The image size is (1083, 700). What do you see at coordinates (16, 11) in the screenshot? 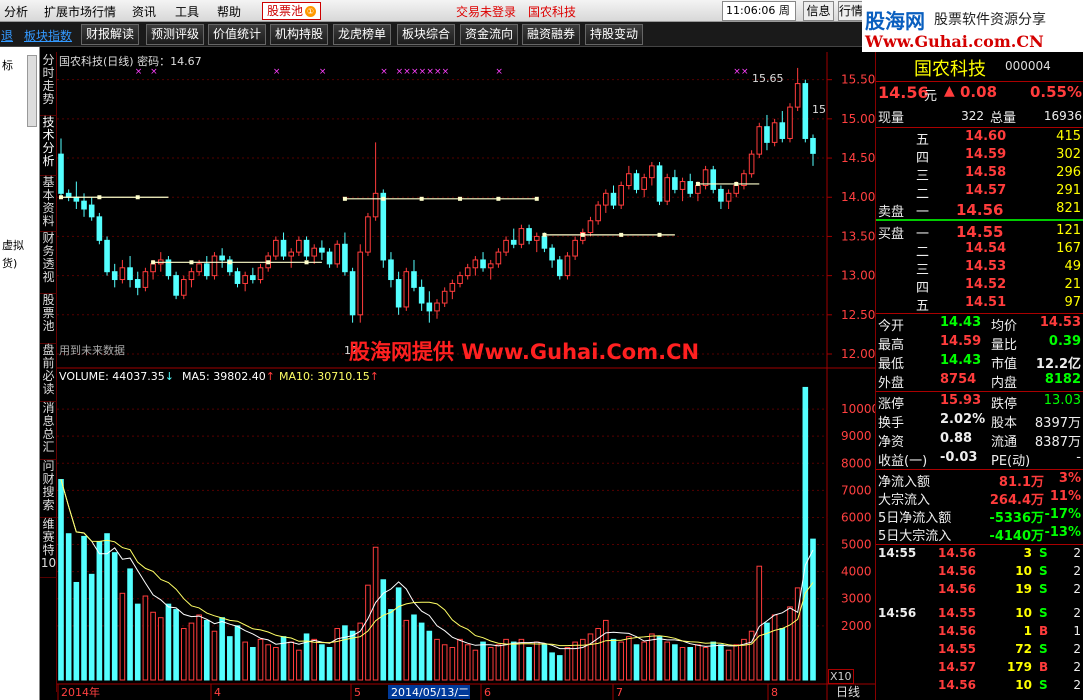
I see `menu-analysis: 分析` at bounding box center [16, 11].